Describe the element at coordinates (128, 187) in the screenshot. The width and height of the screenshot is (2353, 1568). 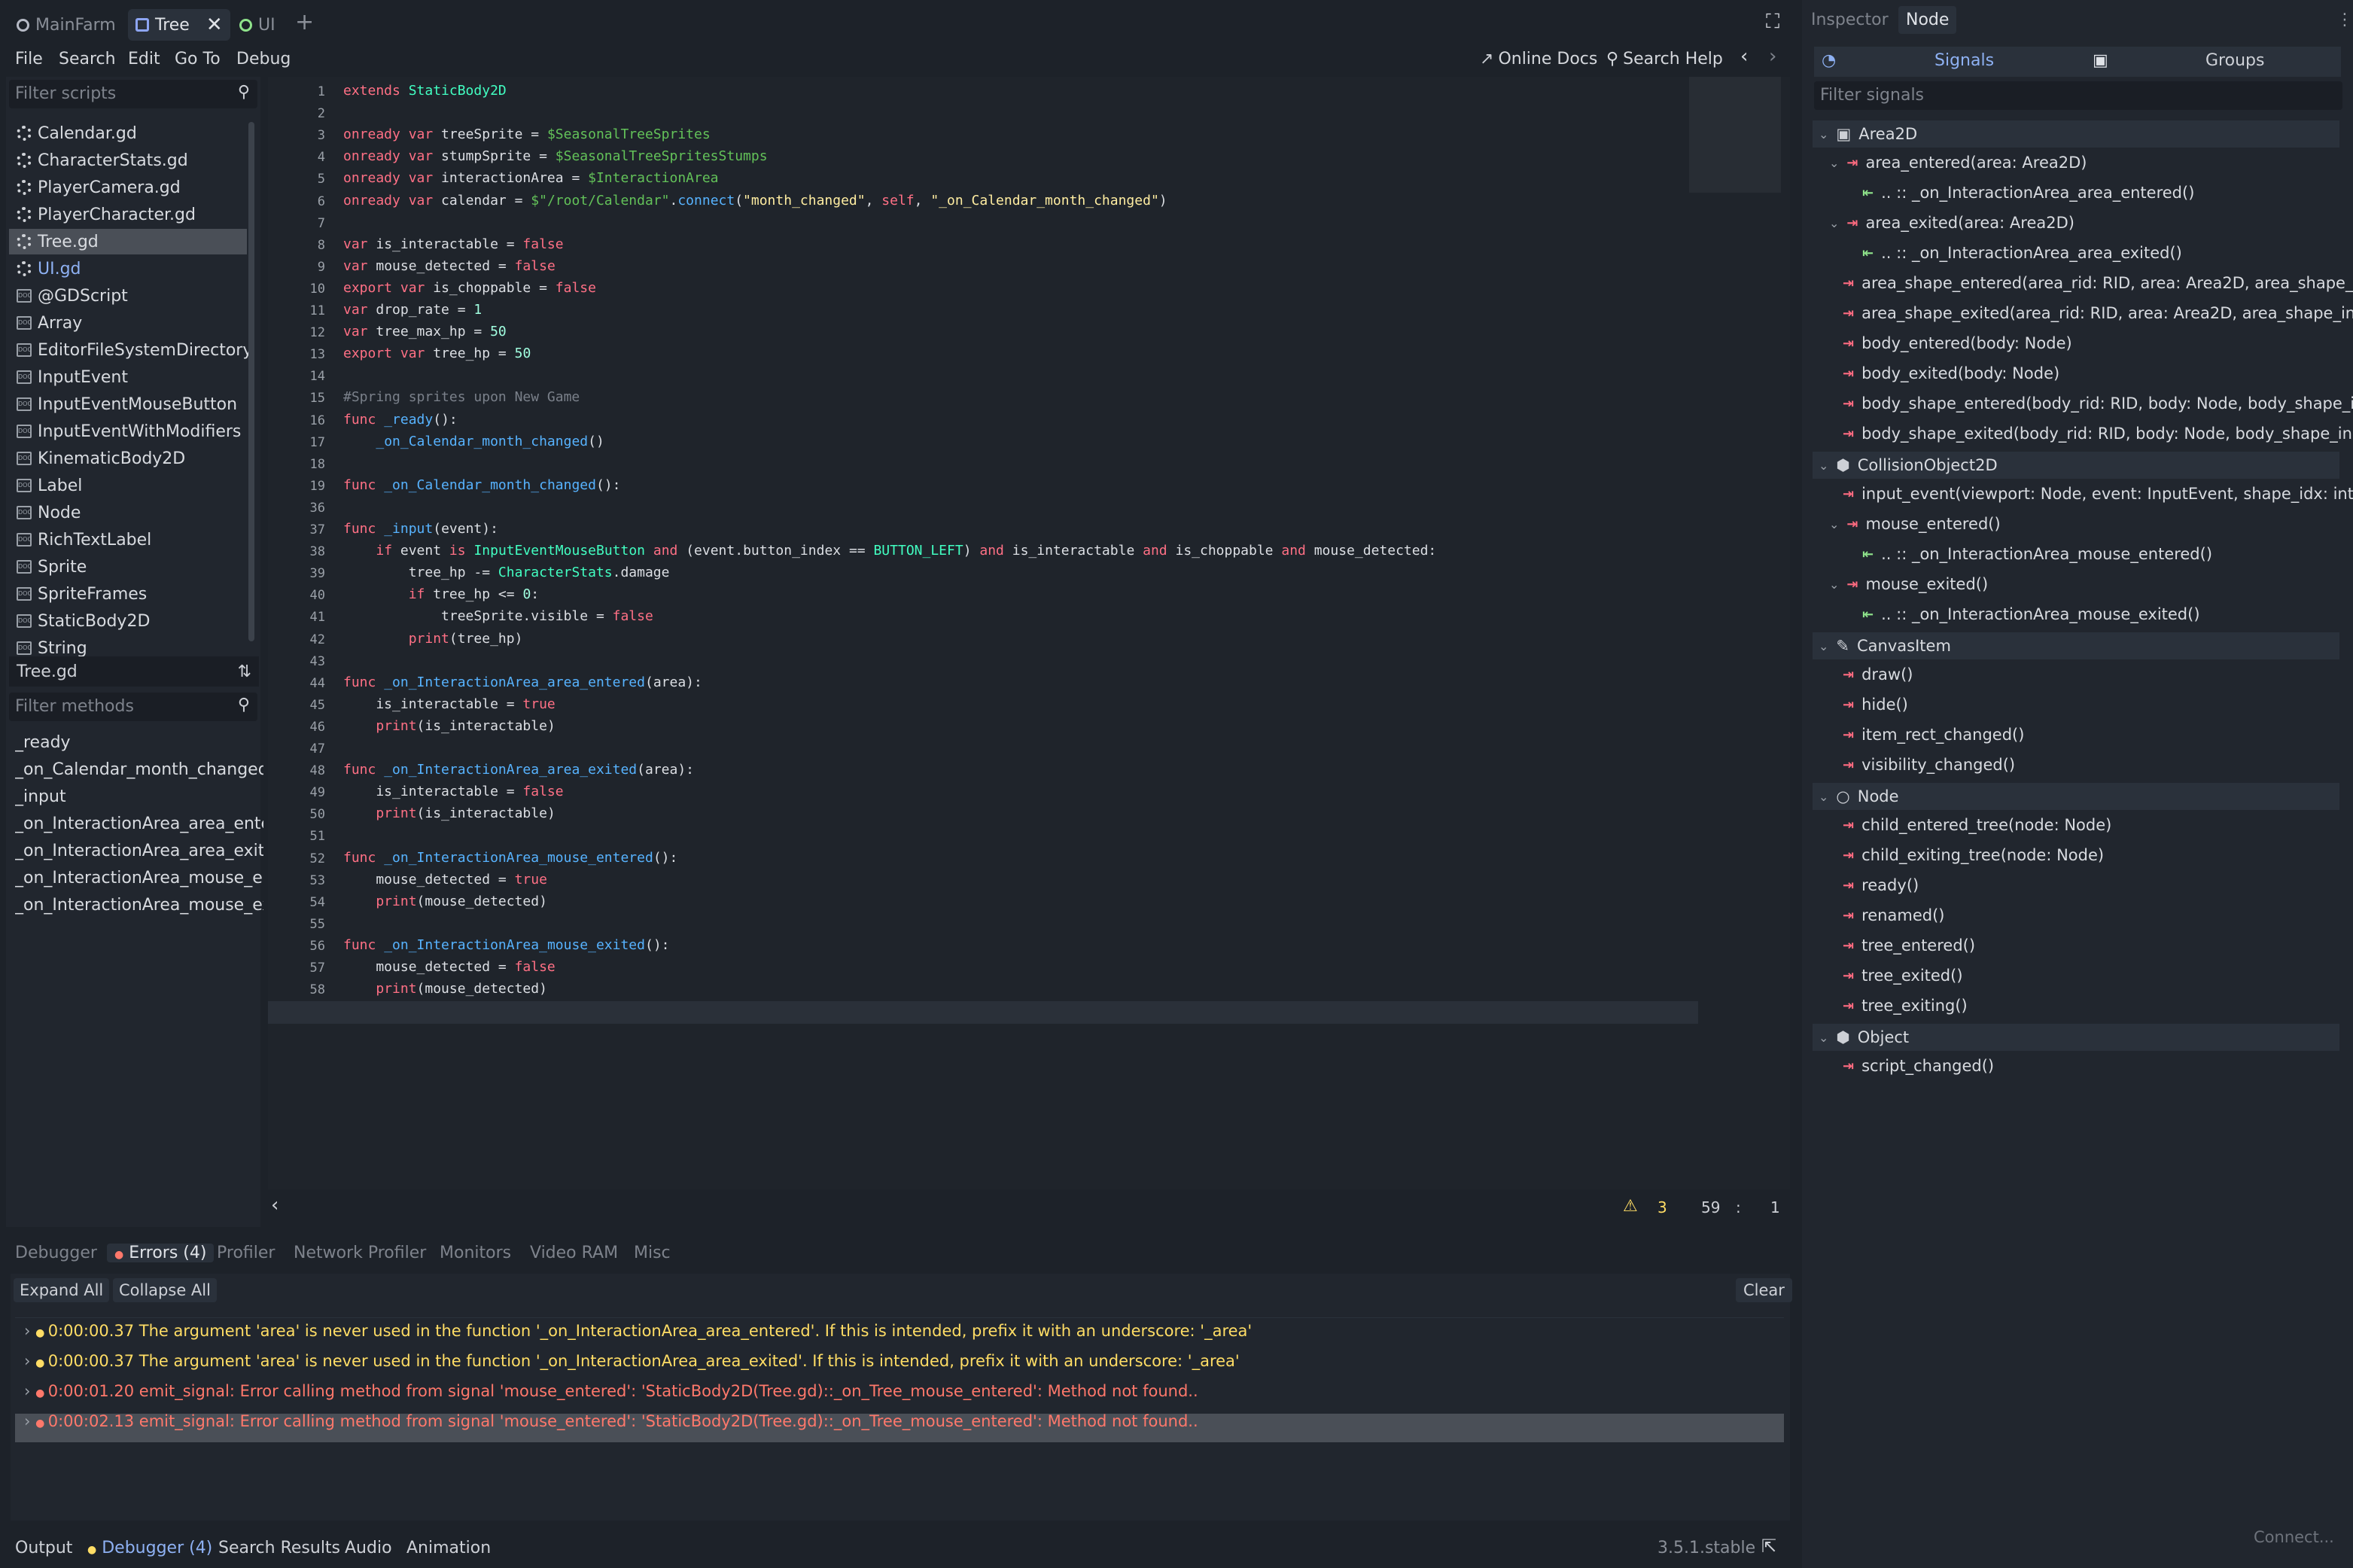
I see `script-list-item: PlayerCamera.gd` at that location.